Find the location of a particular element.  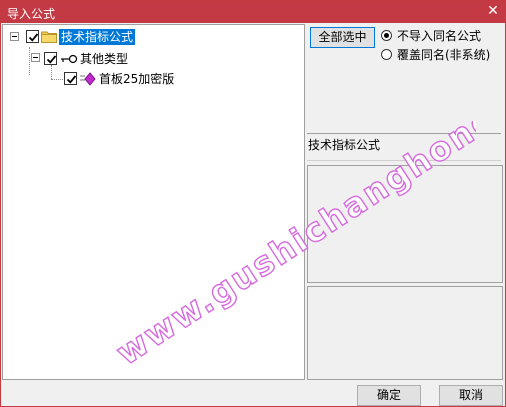

radio-overwrite-duplicates: 覆盖同名(非系统) is located at coordinates (441, 55).